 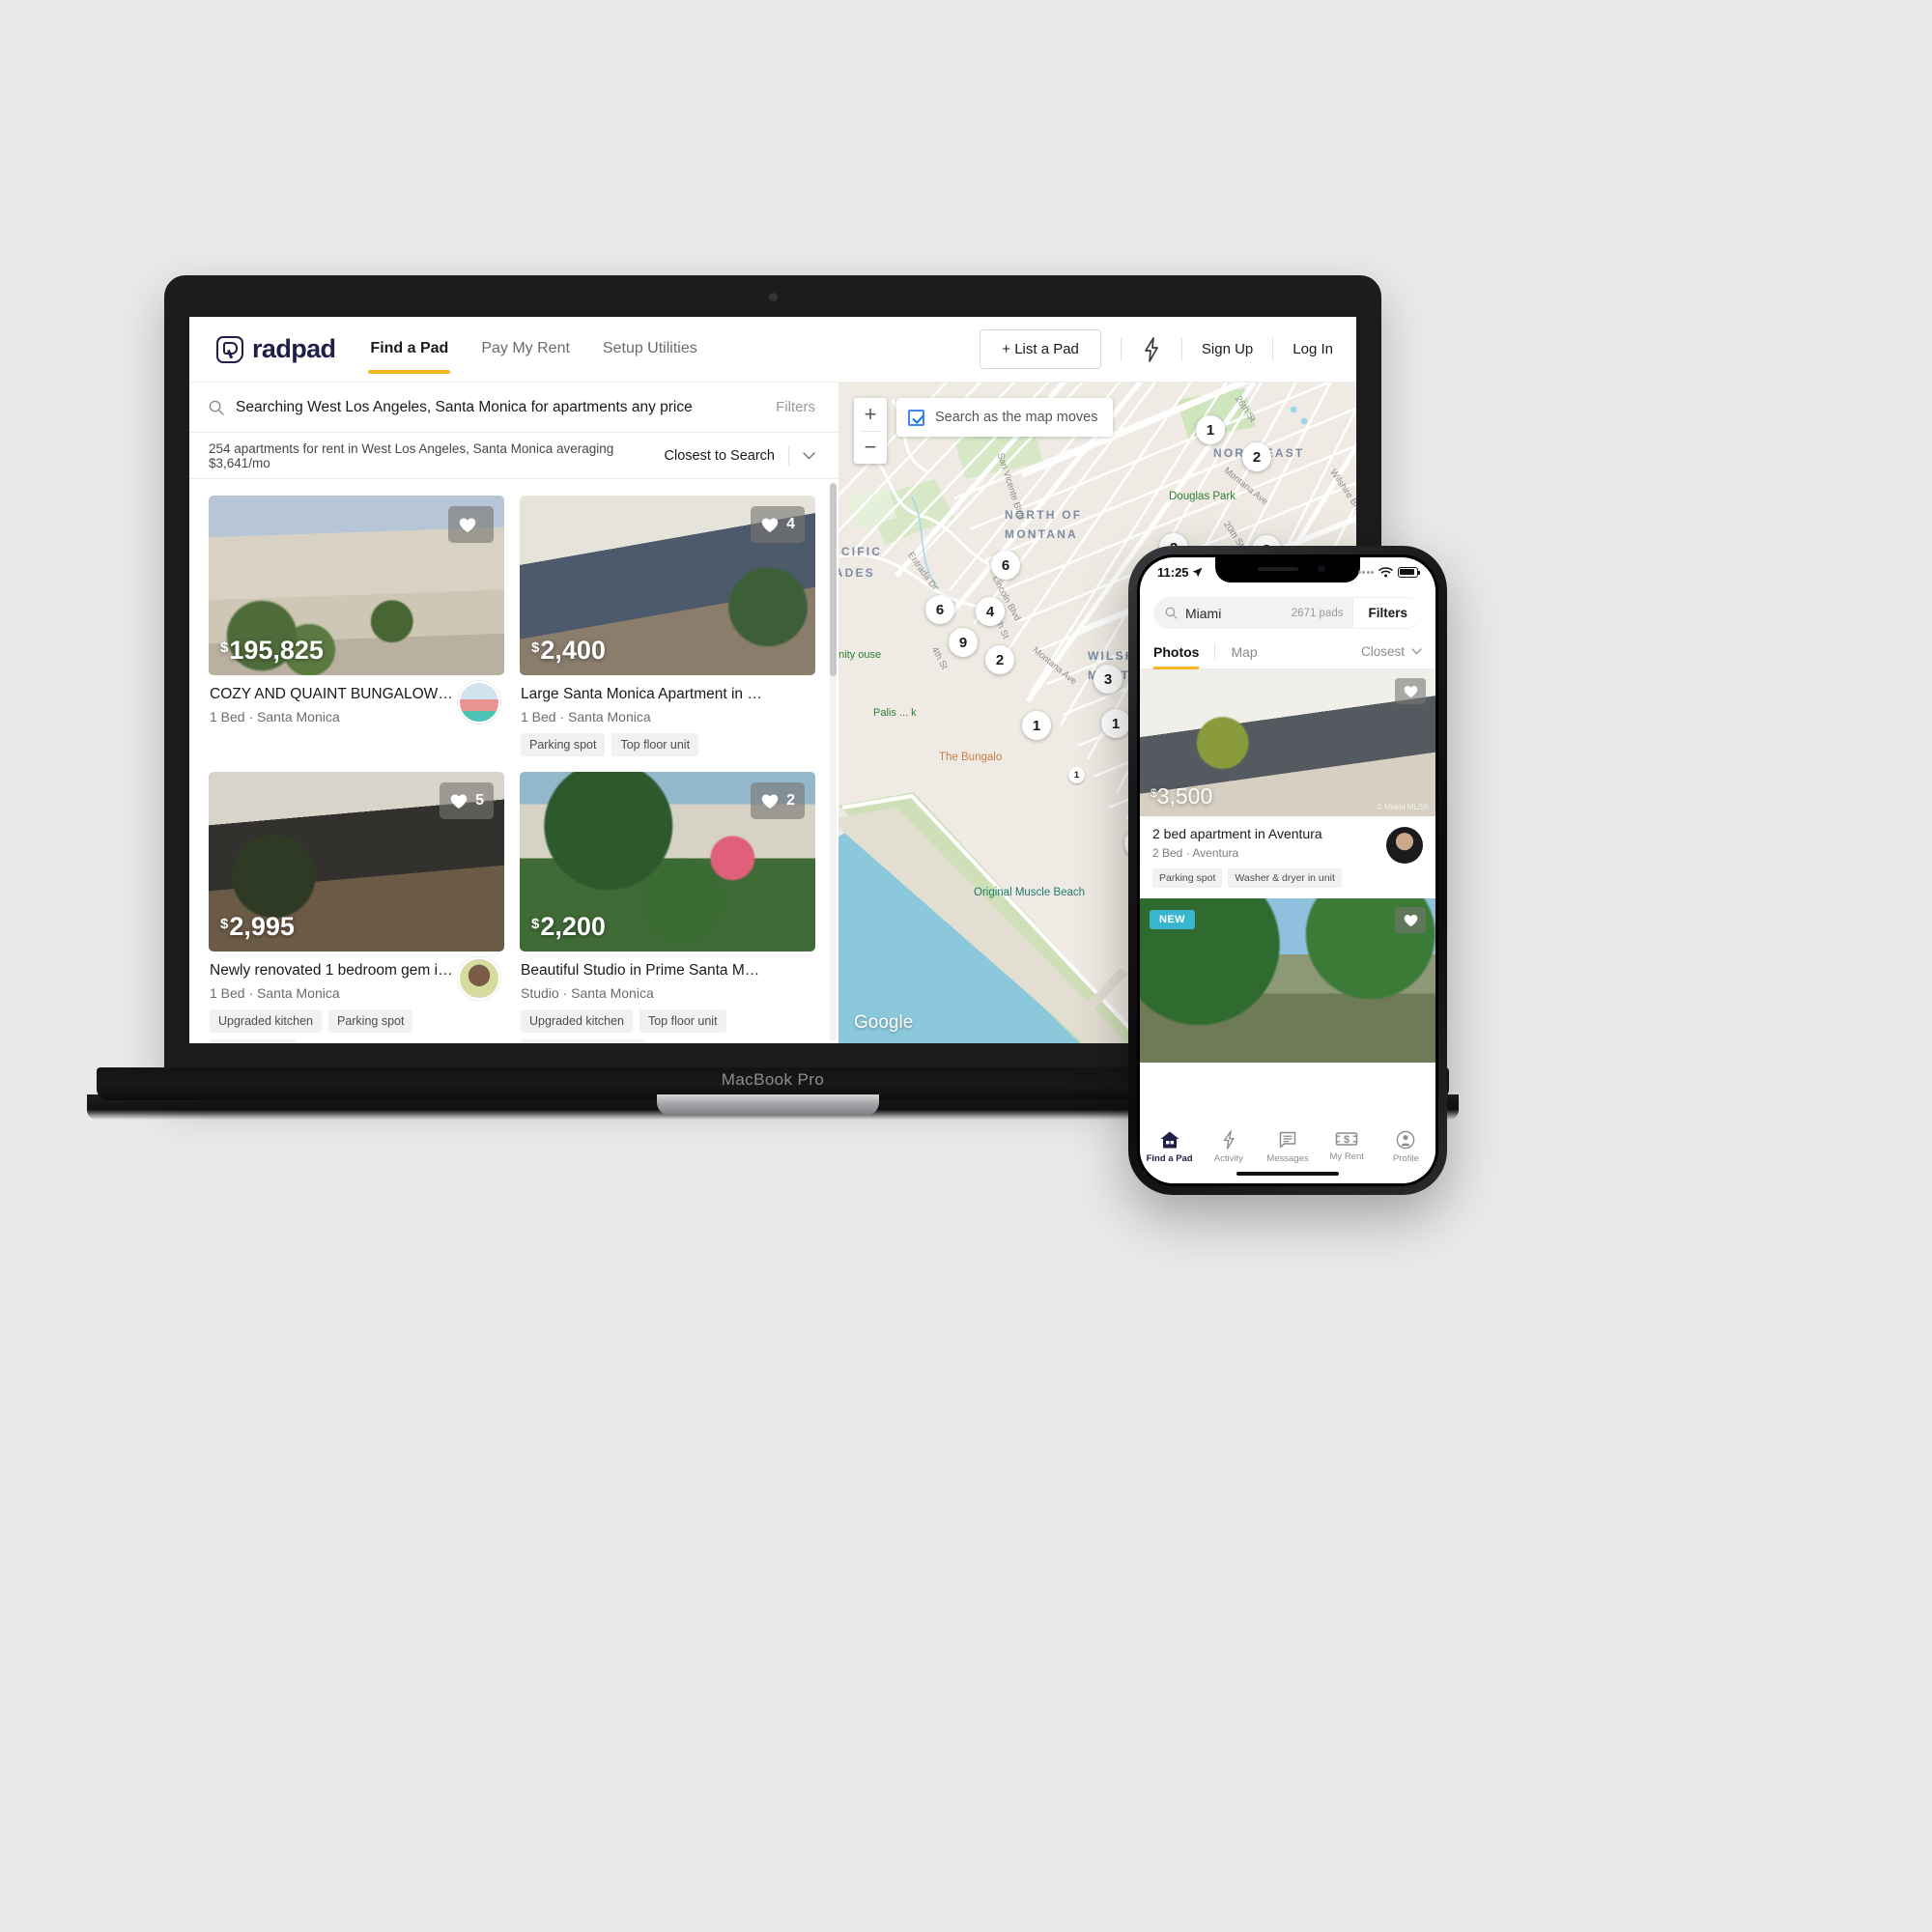 I want to click on phone-listing-card: NEW, so click(x=1287, y=980).